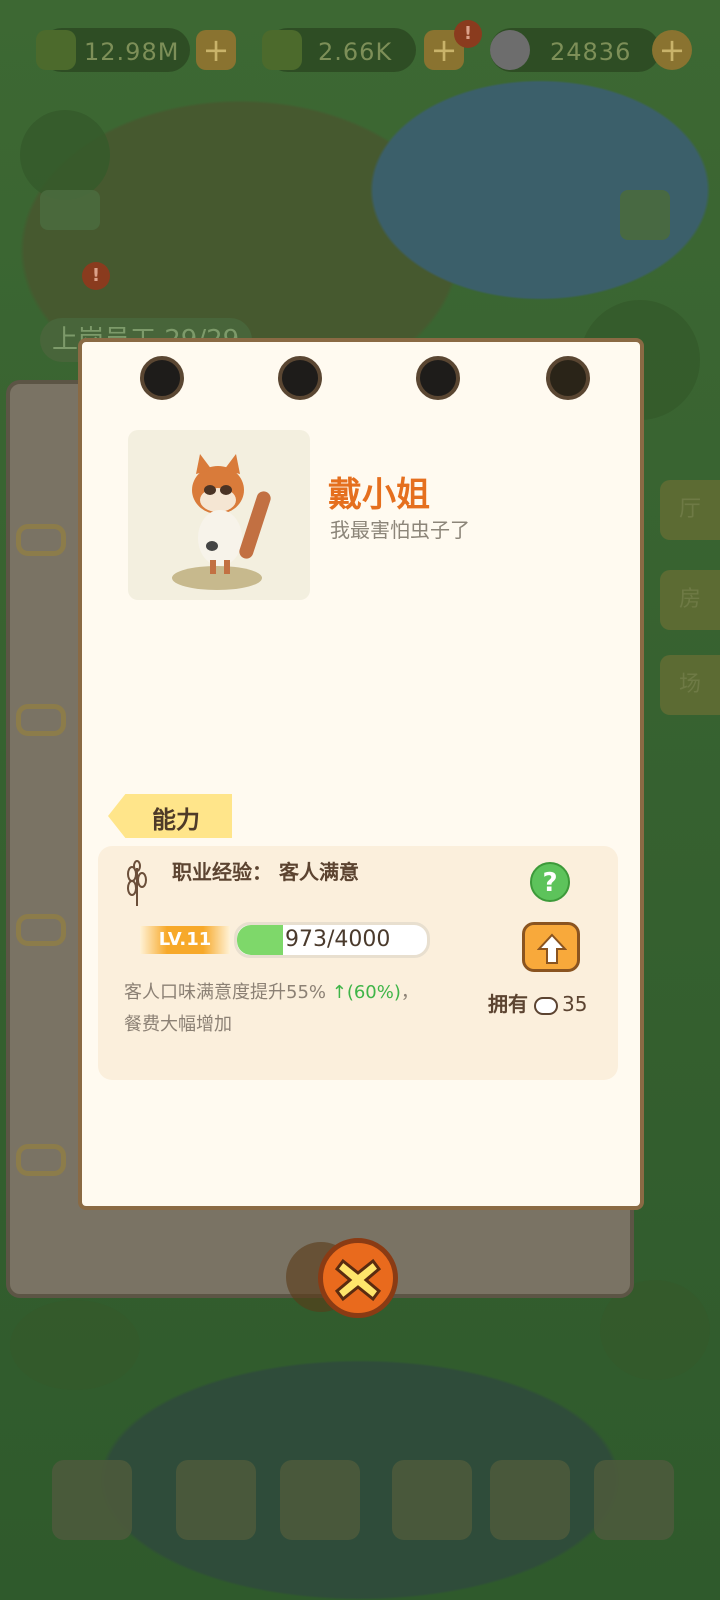  I want to click on leaf-icon, so click(282, 50).